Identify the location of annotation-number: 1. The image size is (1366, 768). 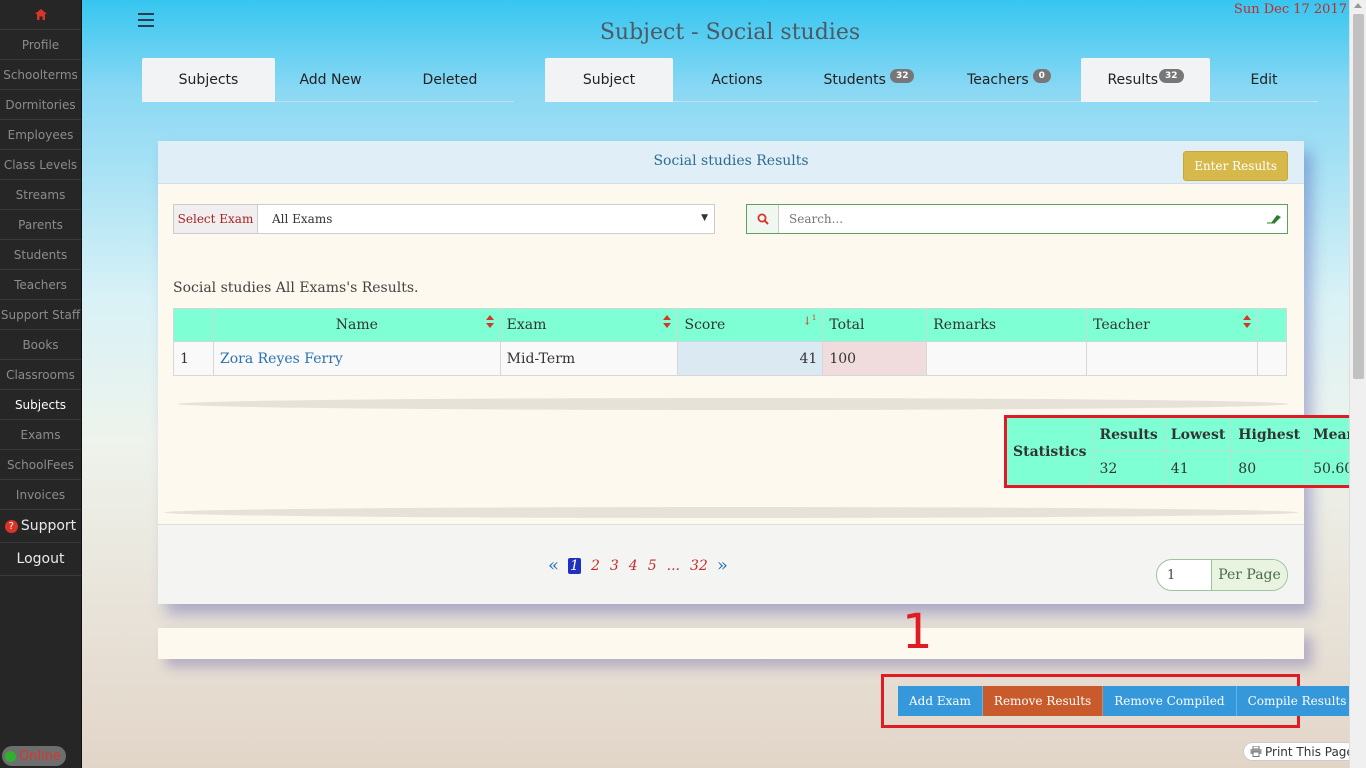
(917, 632).